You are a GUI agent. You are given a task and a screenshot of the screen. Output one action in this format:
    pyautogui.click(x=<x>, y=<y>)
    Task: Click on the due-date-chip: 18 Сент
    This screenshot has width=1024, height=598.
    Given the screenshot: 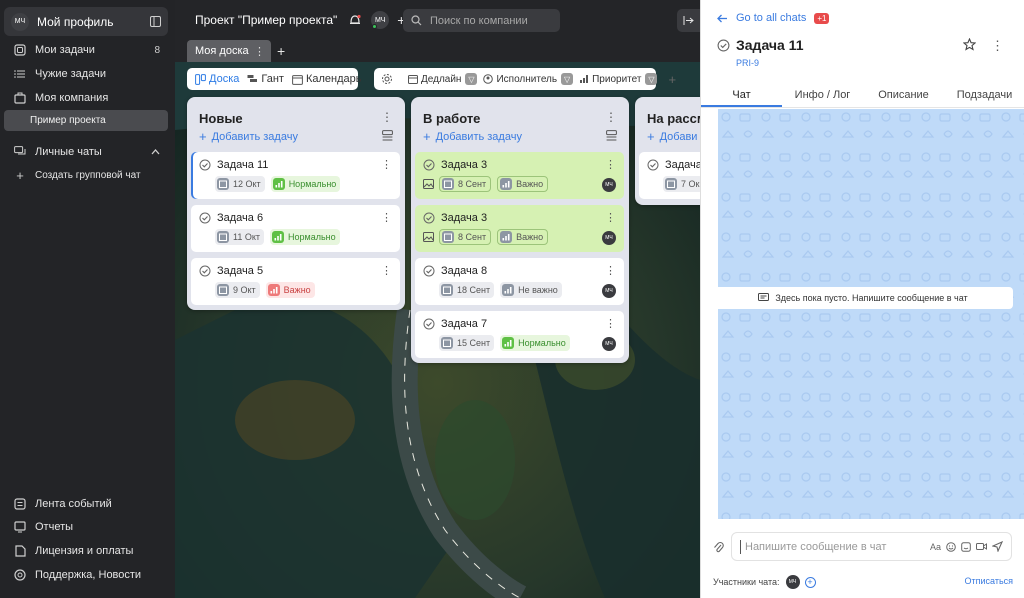 What is the action you would take?
    pyautogui.click(x=467, y=290)
    